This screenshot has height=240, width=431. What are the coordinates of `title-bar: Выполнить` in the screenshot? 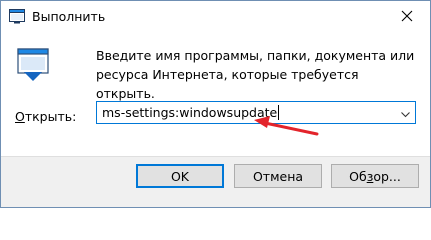 It's located at (215, 16).